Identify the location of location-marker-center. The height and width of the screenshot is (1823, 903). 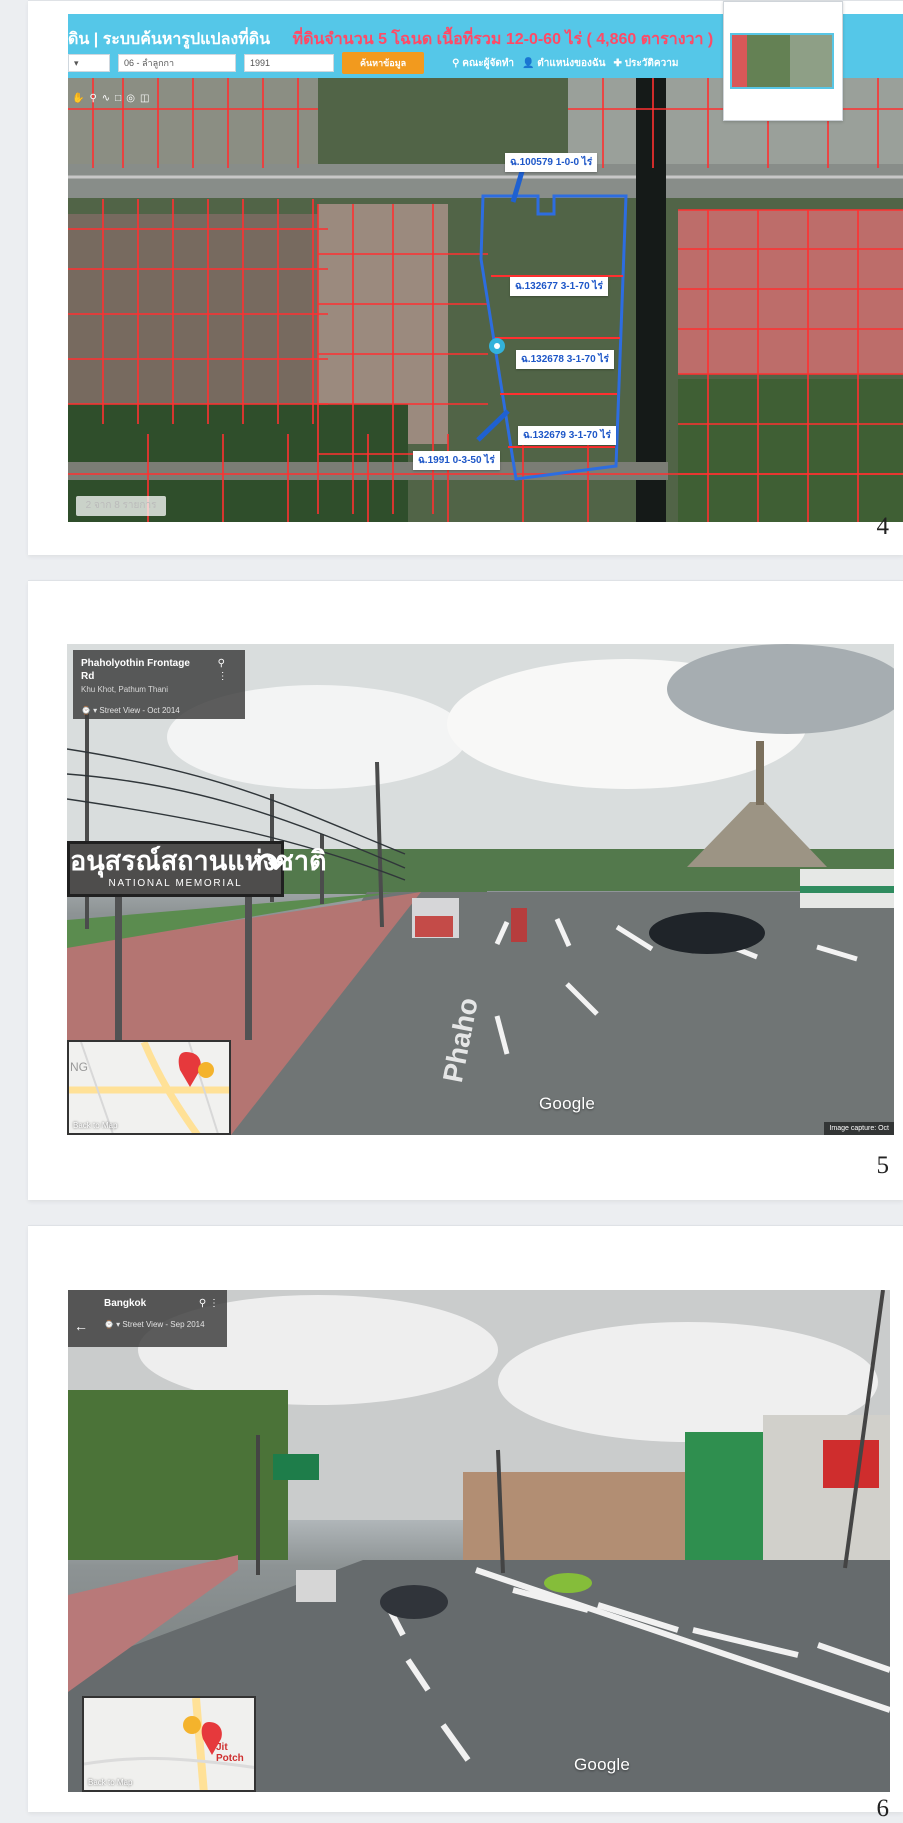
(497, 346).